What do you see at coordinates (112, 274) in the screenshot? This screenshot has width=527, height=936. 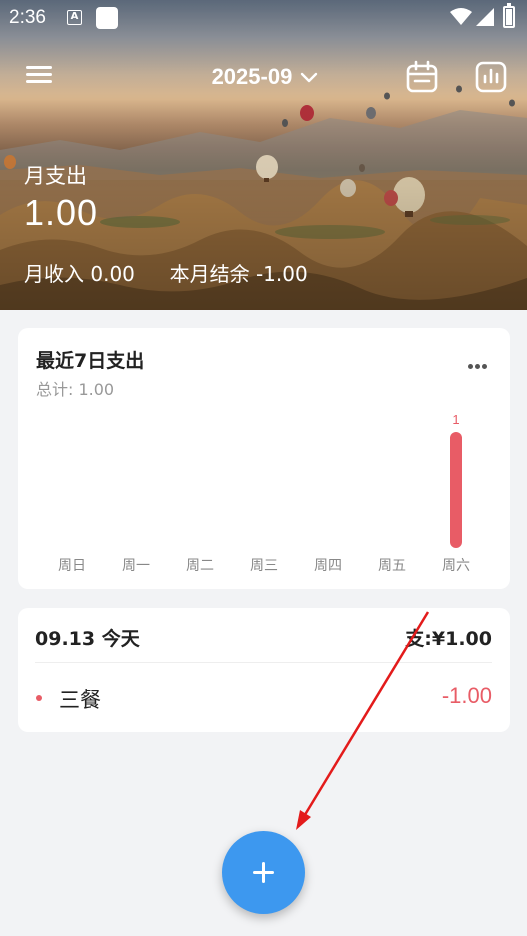 I see `income-value: 0.00` at bounding box center [112, 274].